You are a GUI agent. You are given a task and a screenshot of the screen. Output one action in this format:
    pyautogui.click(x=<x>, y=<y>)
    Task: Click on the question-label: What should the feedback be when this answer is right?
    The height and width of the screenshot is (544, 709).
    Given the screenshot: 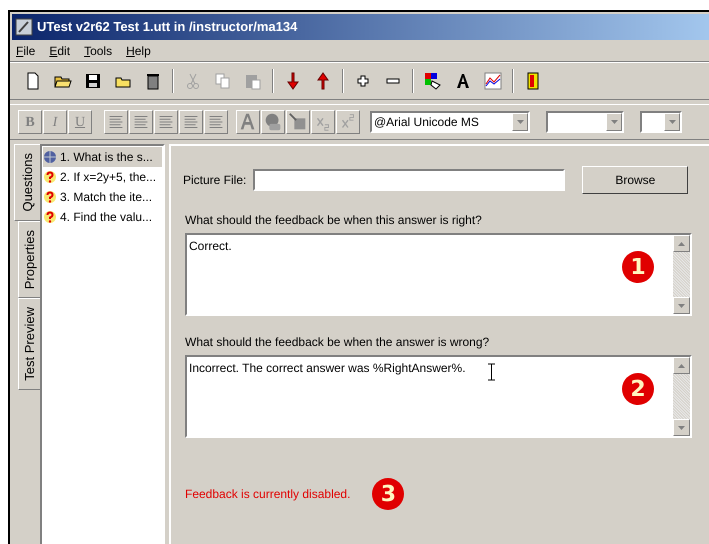 What is the action you would take?
    pyautogui.click(x=334, y=220)
    